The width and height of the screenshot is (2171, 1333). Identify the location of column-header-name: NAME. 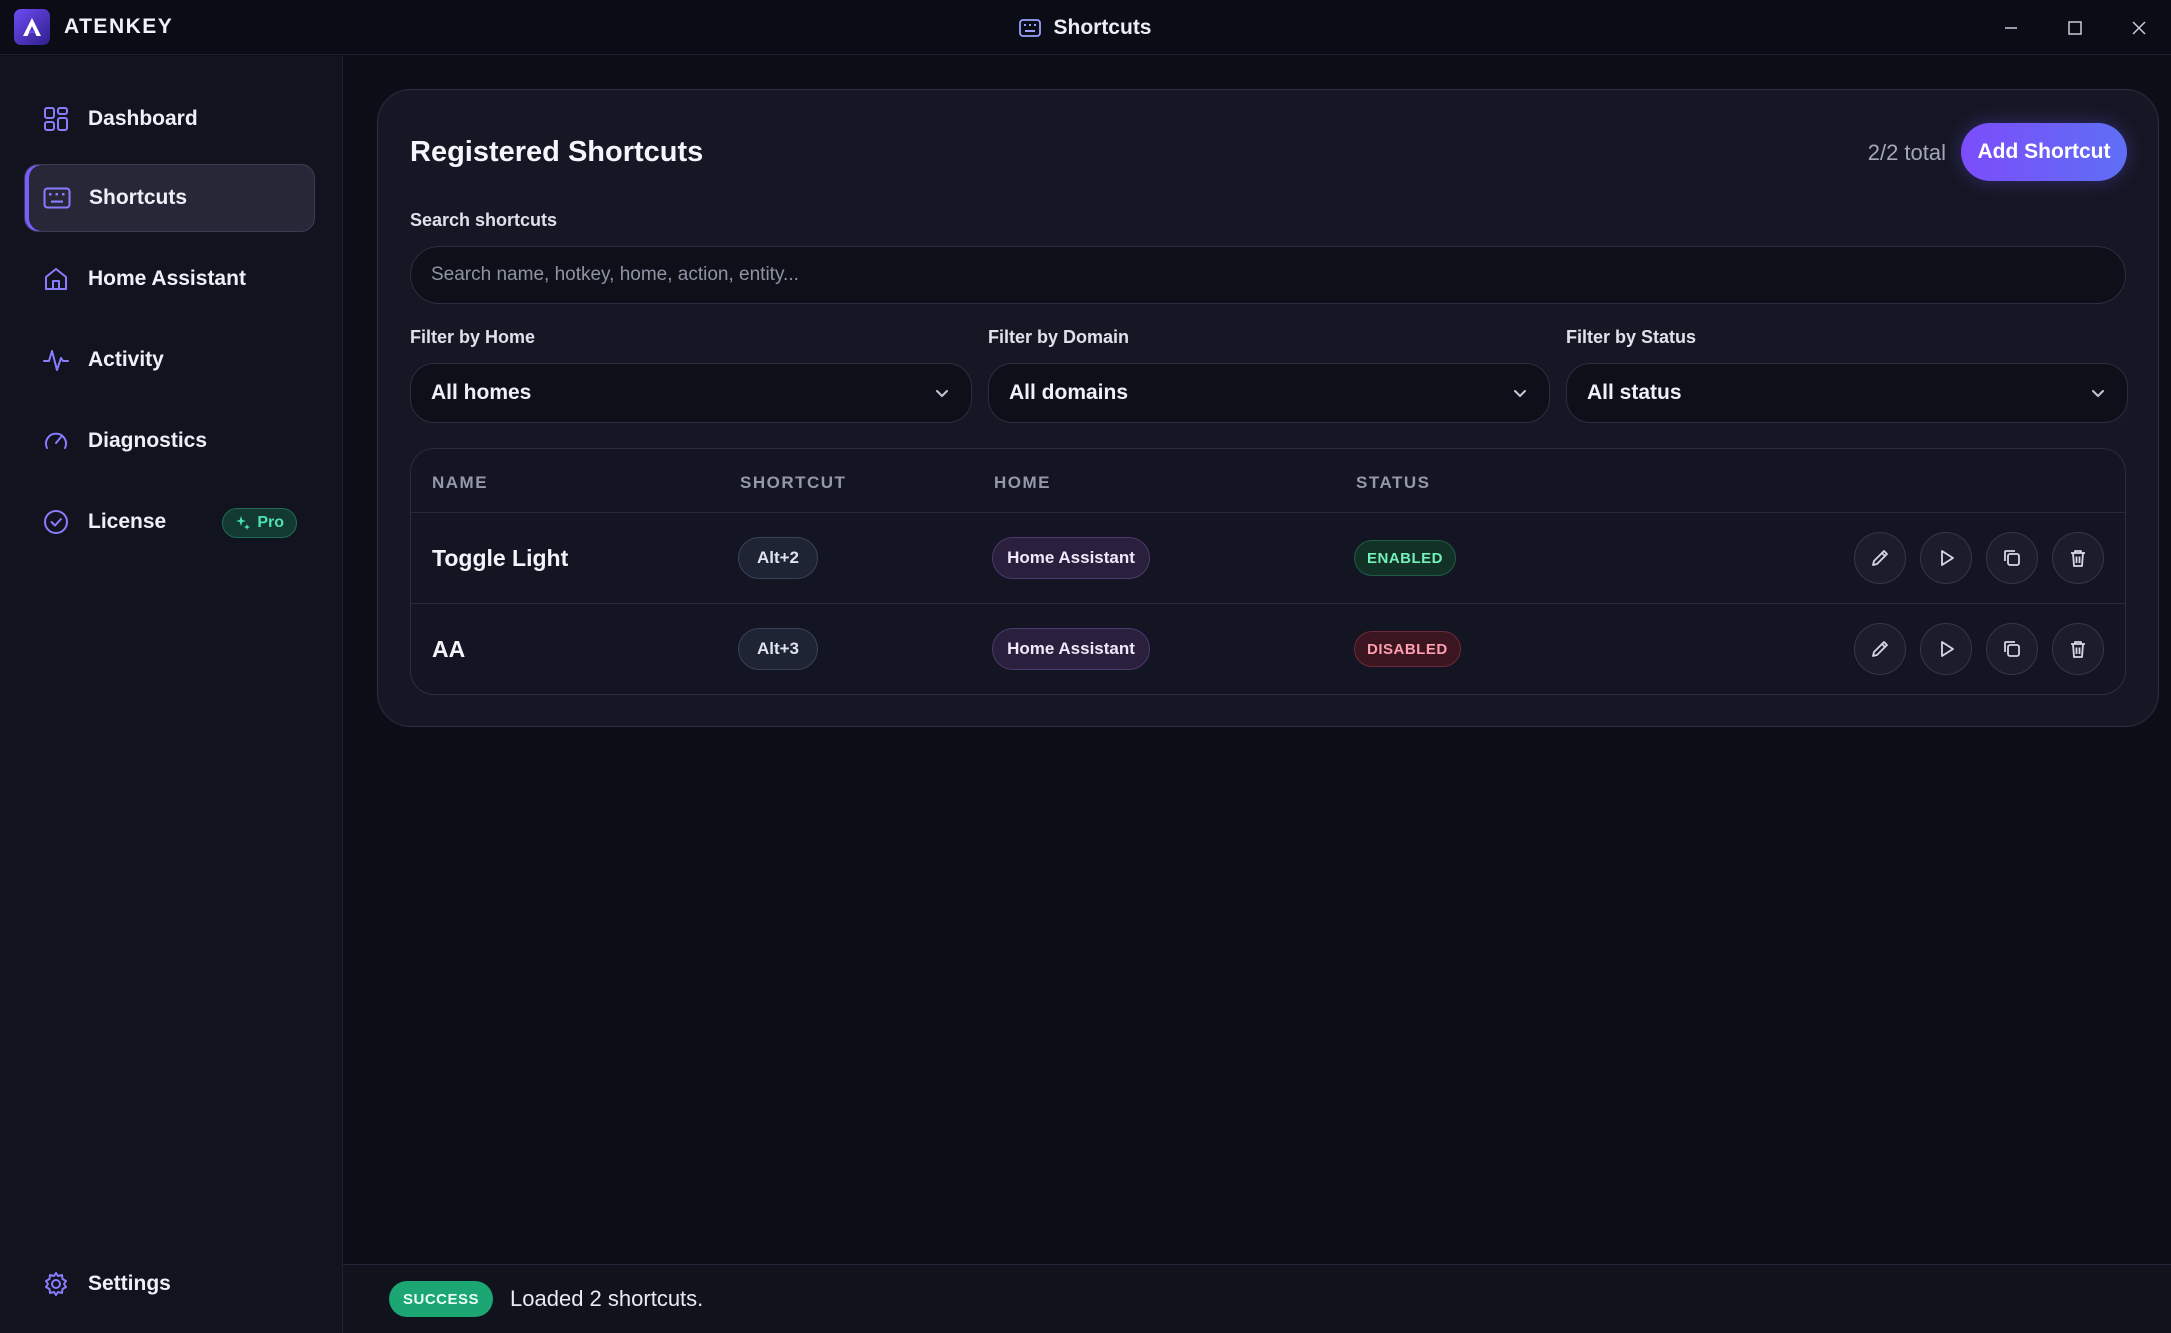
(460, 482).